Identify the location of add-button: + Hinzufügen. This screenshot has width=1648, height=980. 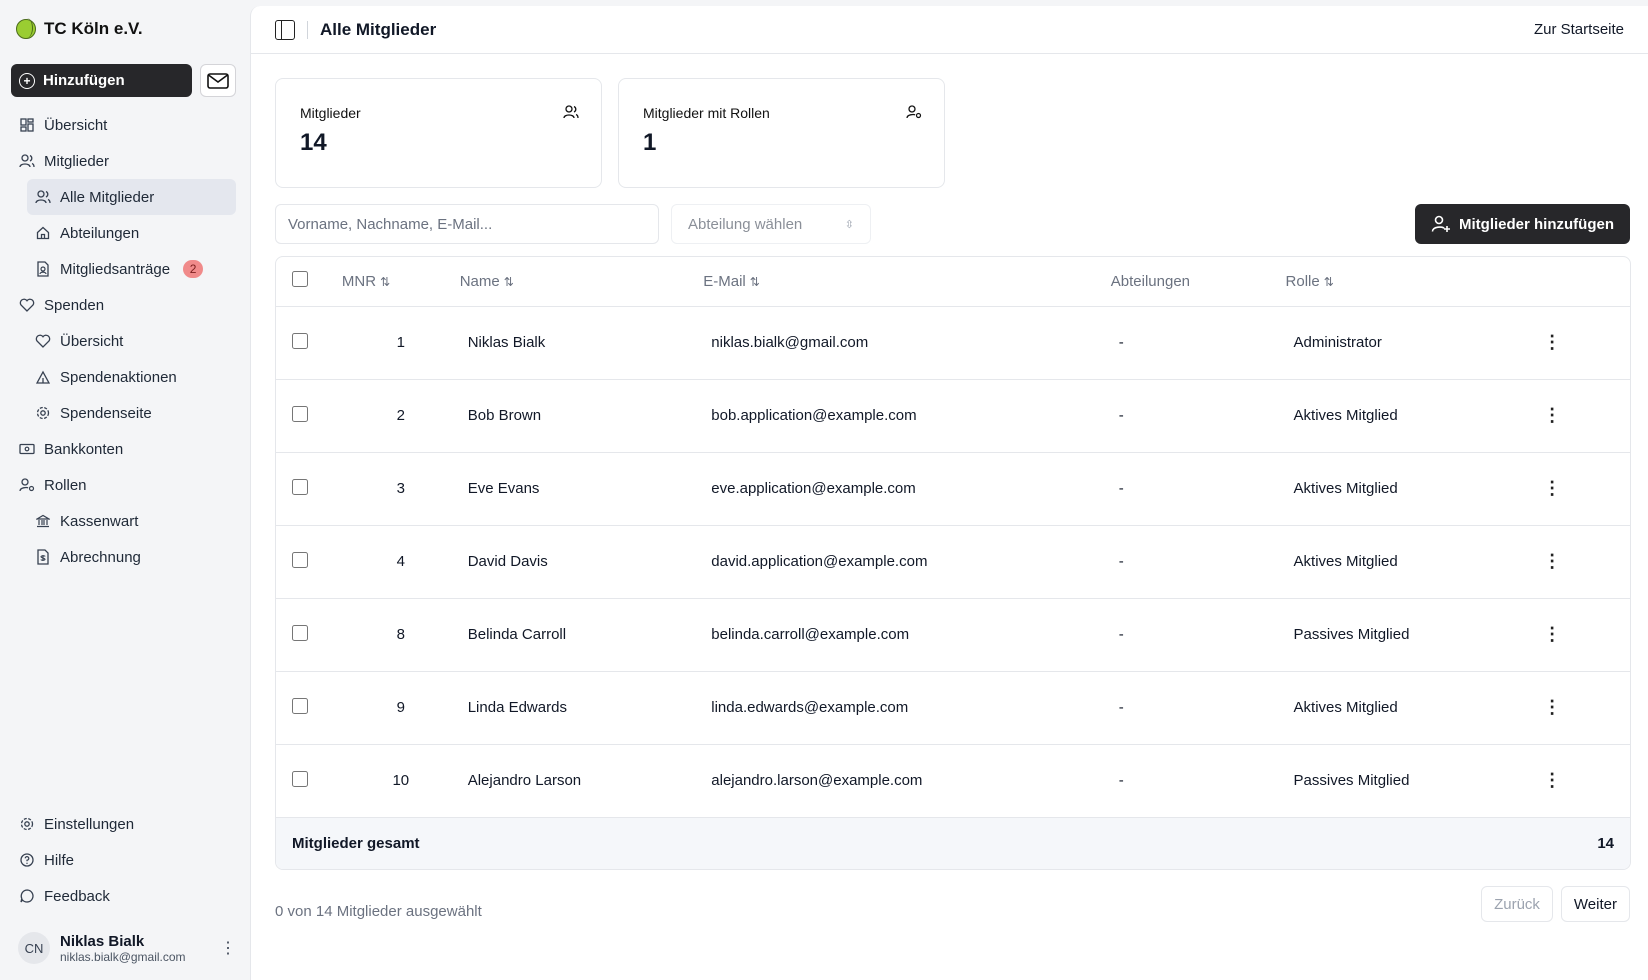
(101, 80).